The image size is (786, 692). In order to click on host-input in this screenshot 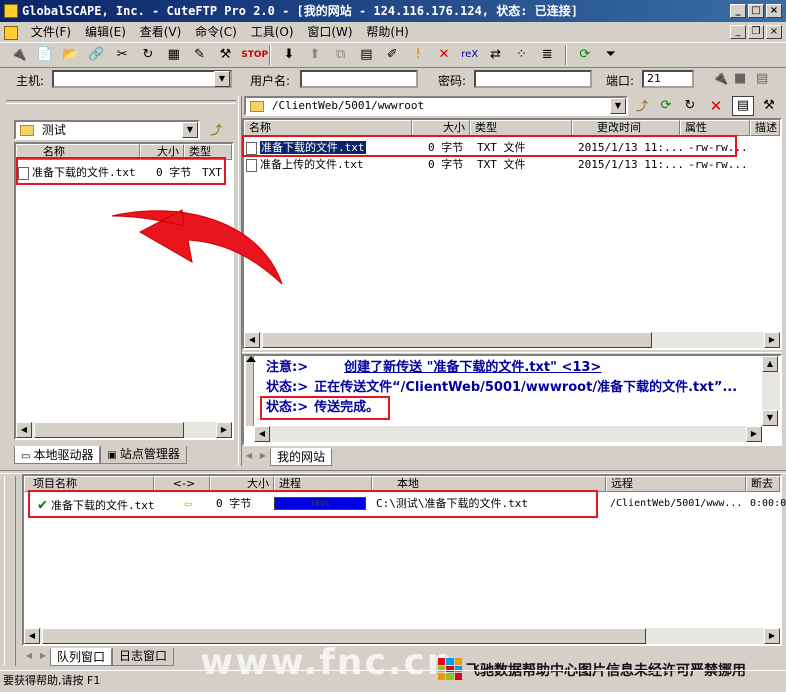, I will do `click(142, 79)`.